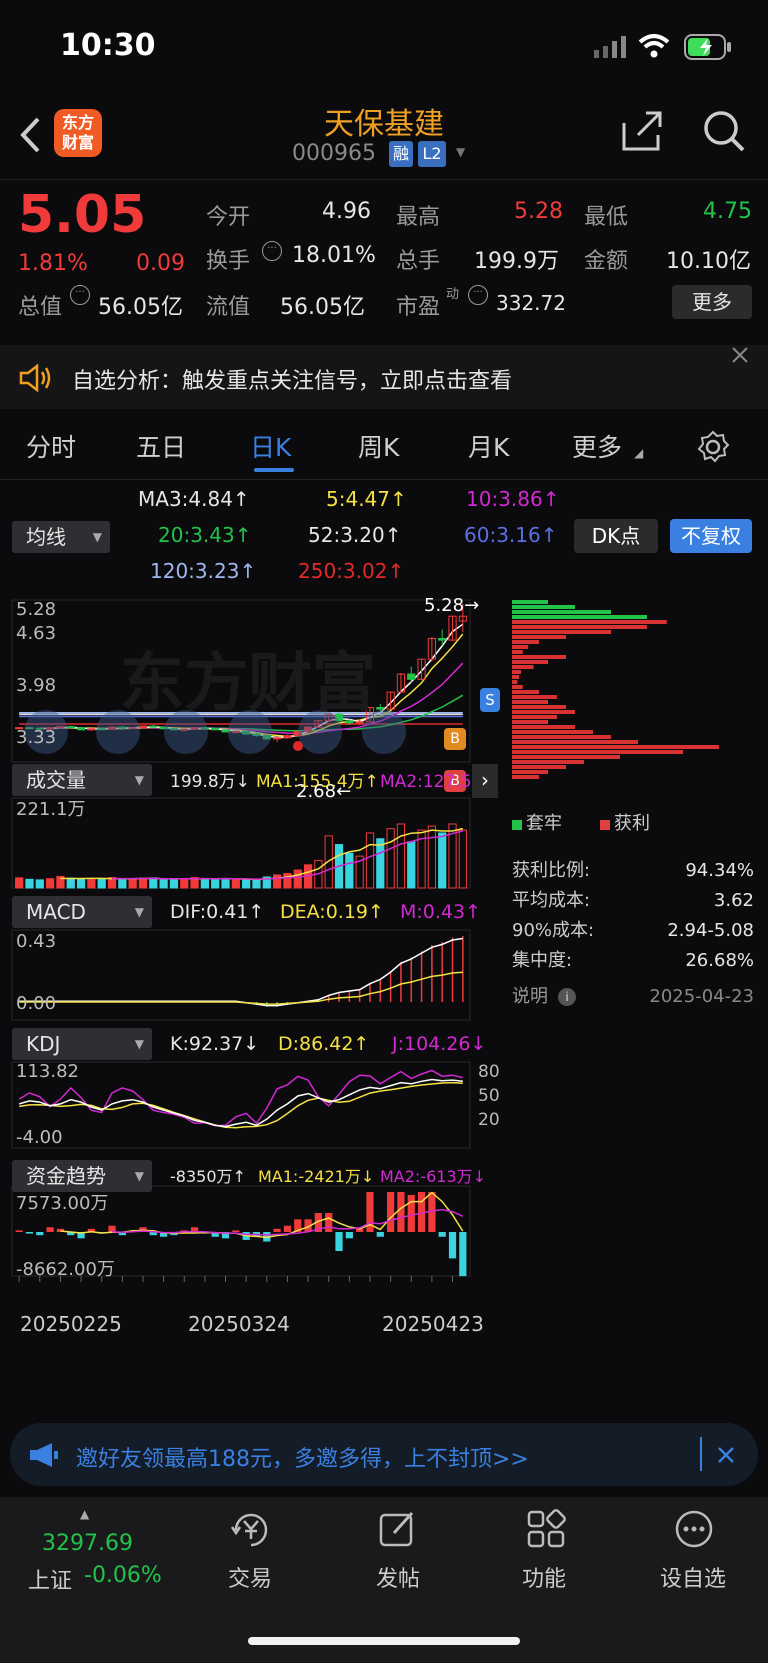 Image resolution: width=768 pixels, height=1663 pixels. What do you see at coordinates (378, 446) in the screenshot?
I see `tab-weekly-k: 周K` at bounding box center [378, 446].